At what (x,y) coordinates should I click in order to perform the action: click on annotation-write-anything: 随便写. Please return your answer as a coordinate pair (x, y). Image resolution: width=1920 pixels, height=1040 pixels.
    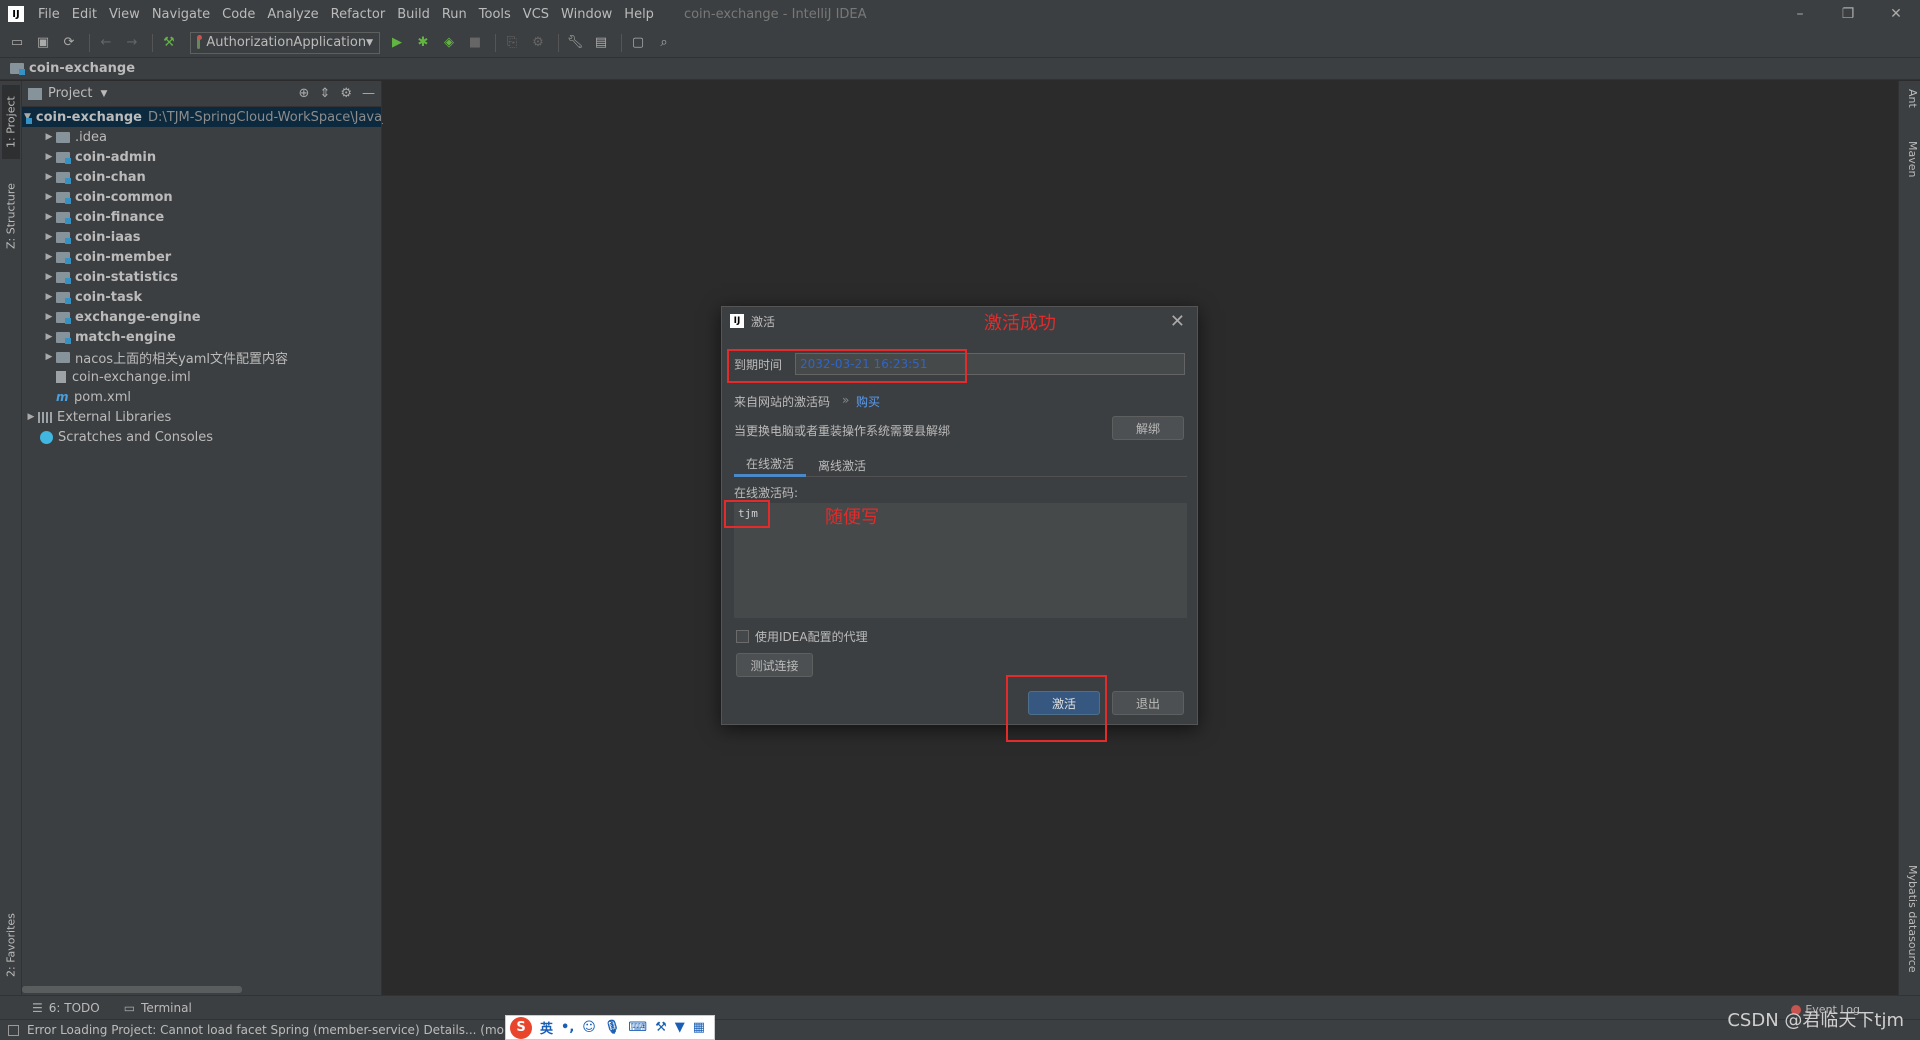
    Looking at the image, I should click on (852, 517).